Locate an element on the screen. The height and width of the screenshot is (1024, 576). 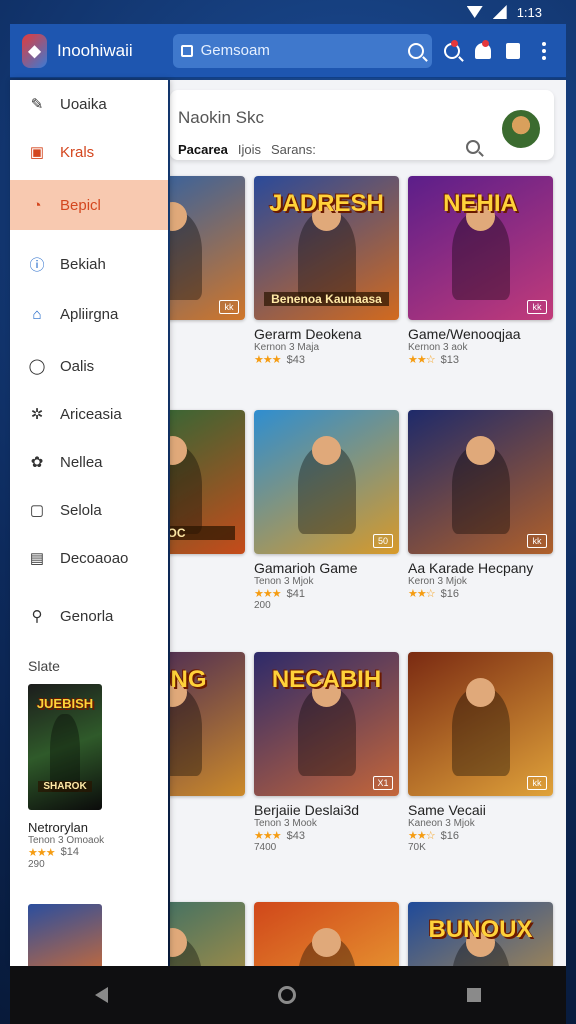
archive-icon: ▤ is located at coordinates (37, 558).